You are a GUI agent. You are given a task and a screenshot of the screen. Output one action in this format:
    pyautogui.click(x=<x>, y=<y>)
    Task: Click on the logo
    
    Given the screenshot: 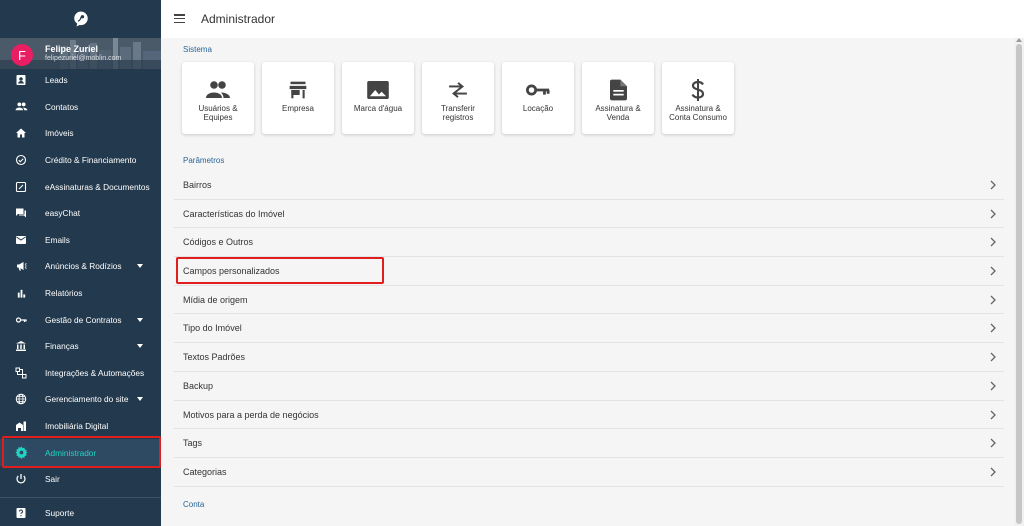 What is the action you would take?
    pyautogui.click(x=80, y=19)
    